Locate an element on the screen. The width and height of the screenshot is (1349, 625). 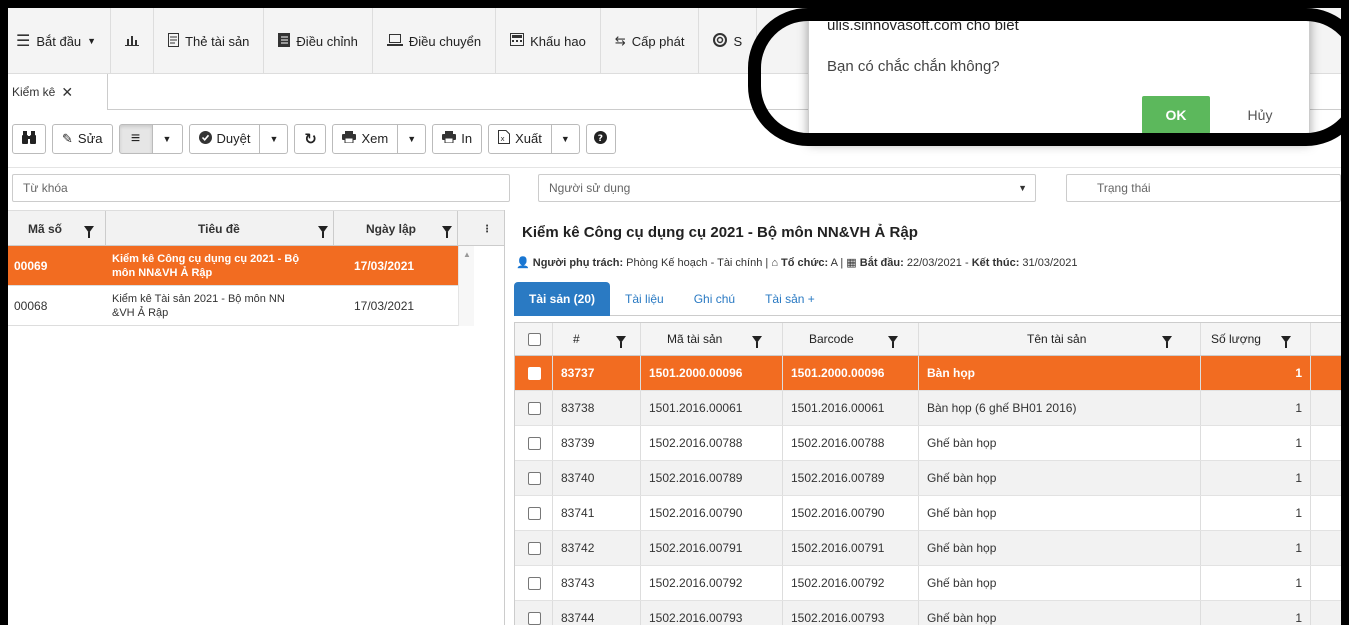
menu-start: ☰ Bắt đầu ▼ is located at coordinates (60, 41).